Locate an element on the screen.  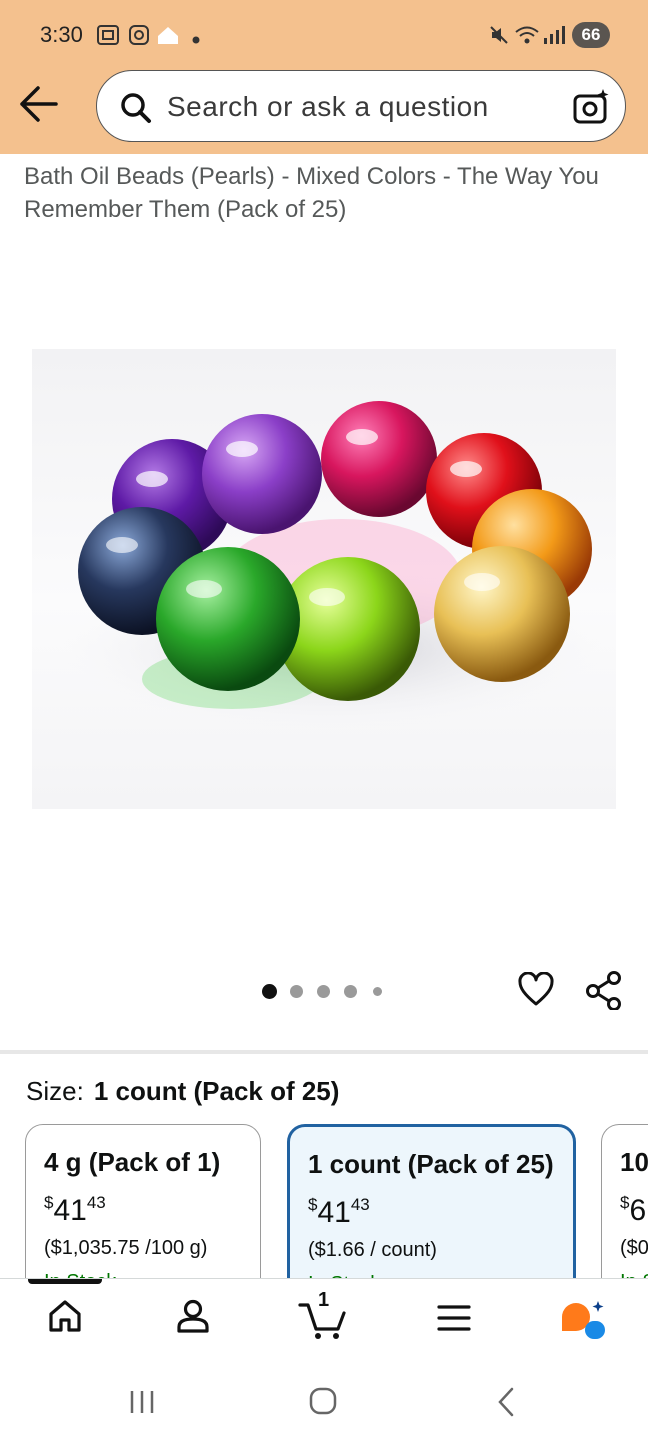
bottom-navigation-bar: 1 is located at coordinates (324, 1321).